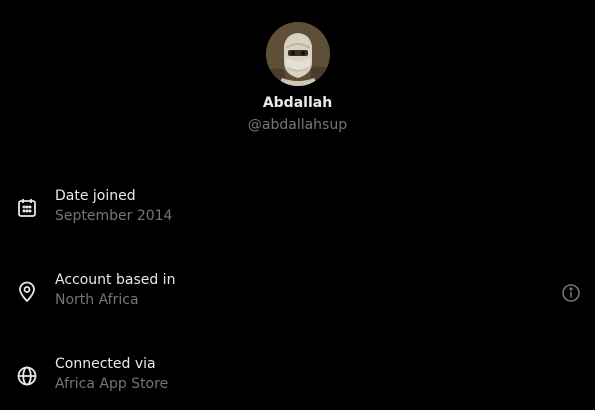 The height and width of the screenshot is (410, 595). What do you see at coordinates (27, 376) in the screenshot?
I see `globe-icon` at bounding box center [27, 376].